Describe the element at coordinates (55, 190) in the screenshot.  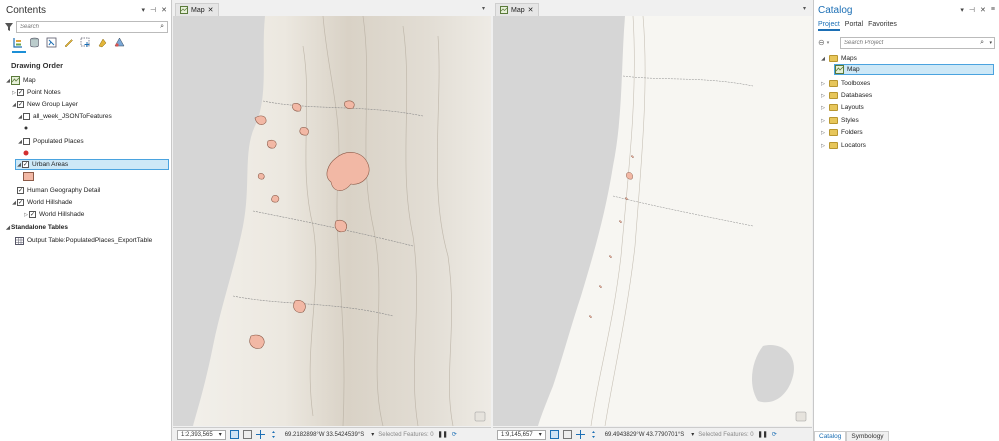
I see `toc-item-human-geography-detail: ✓ Human Geography Detail` at that location.